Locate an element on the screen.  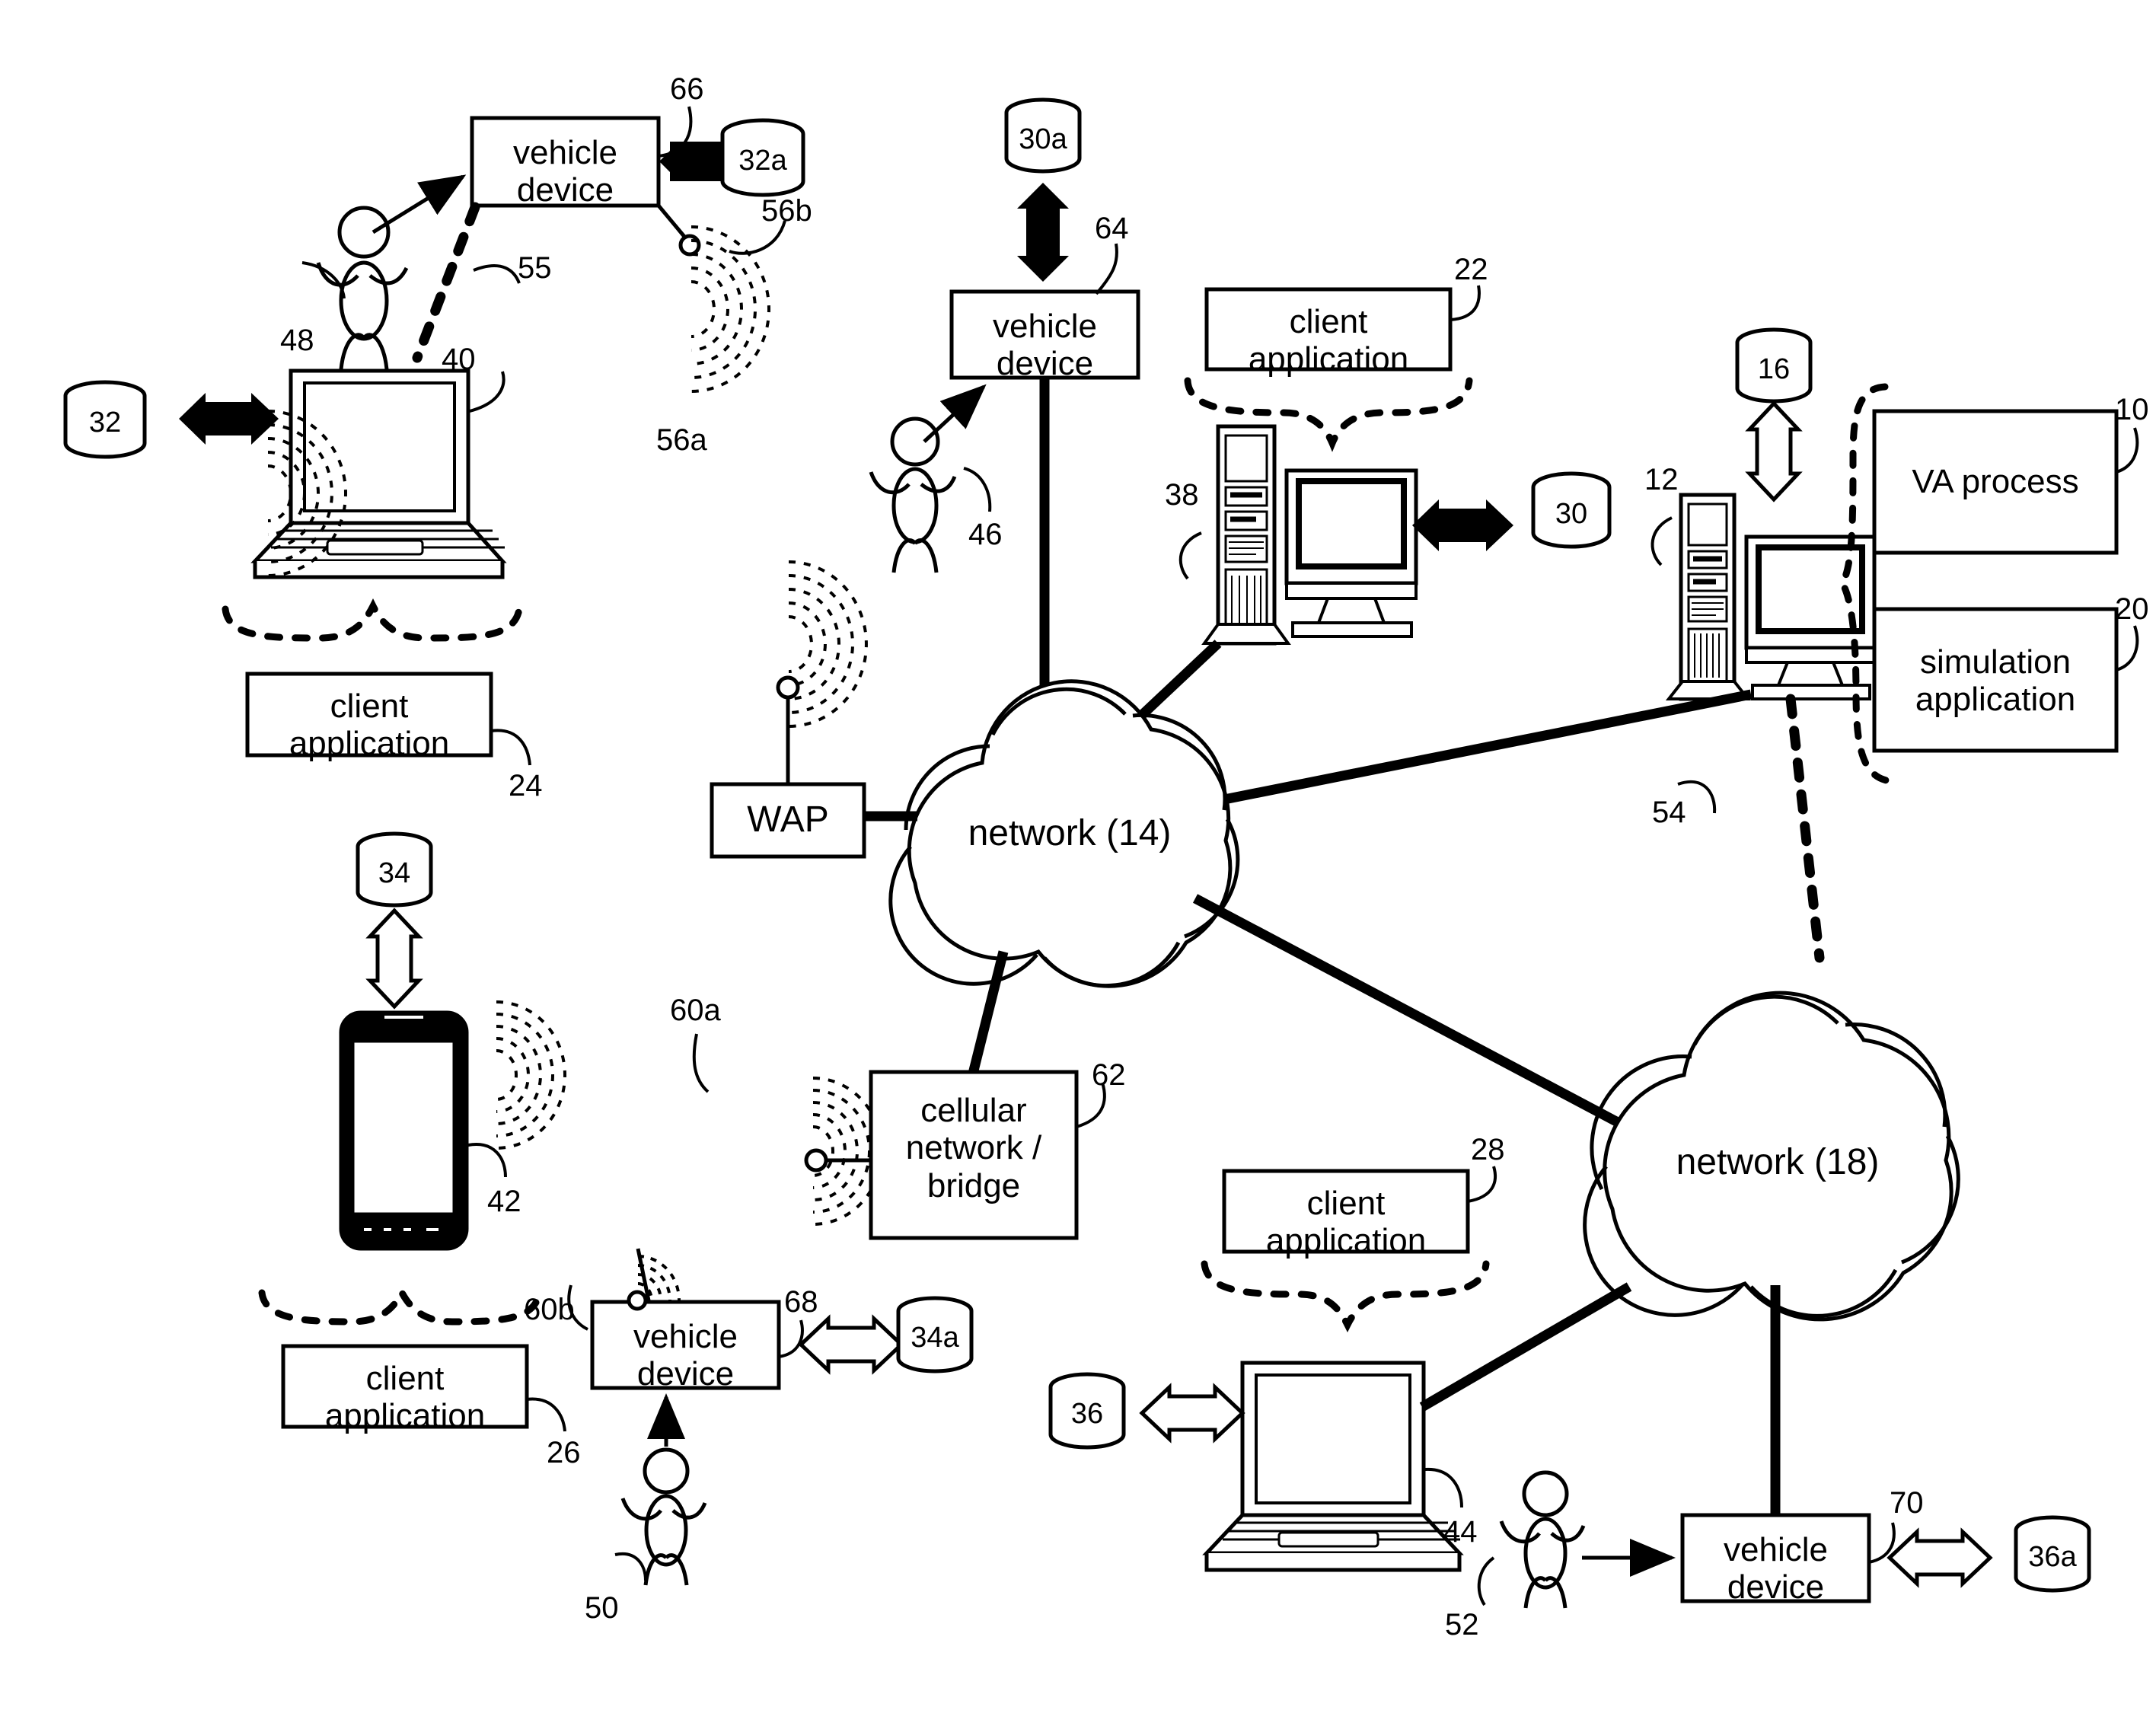
brace-ca28-to-laptop44 is located at coordinates (1345, 1296).